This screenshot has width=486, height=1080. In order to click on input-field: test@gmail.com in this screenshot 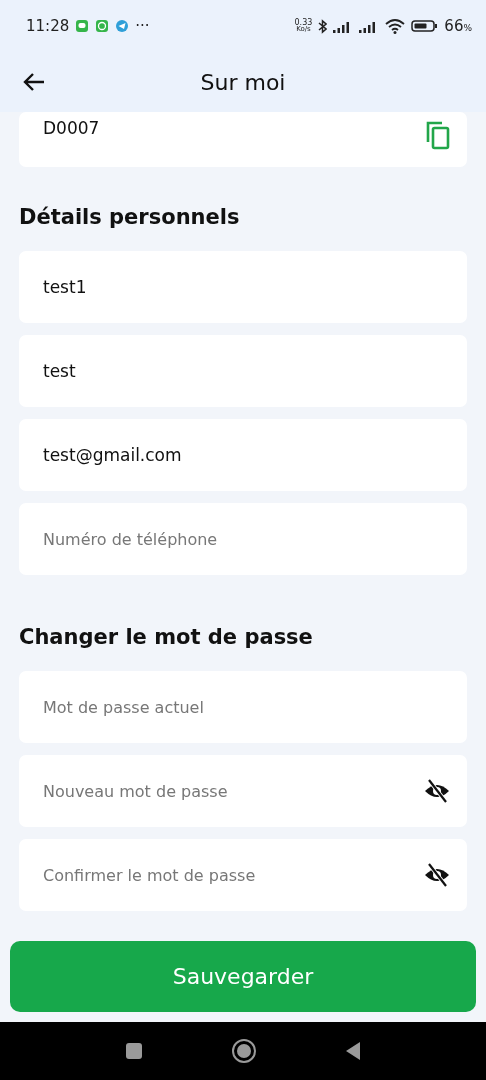, I will do `click(243, 455)`.